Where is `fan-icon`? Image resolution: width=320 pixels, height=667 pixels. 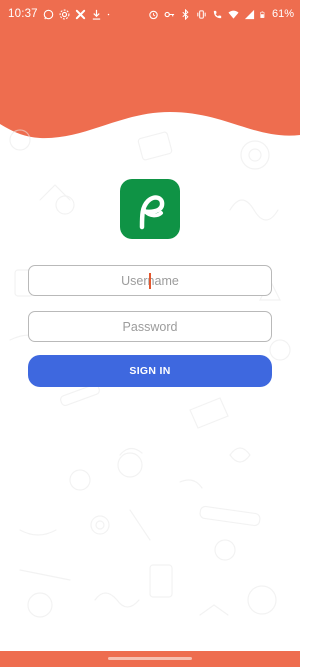
fan-icon is located at coordinates (80, 14).